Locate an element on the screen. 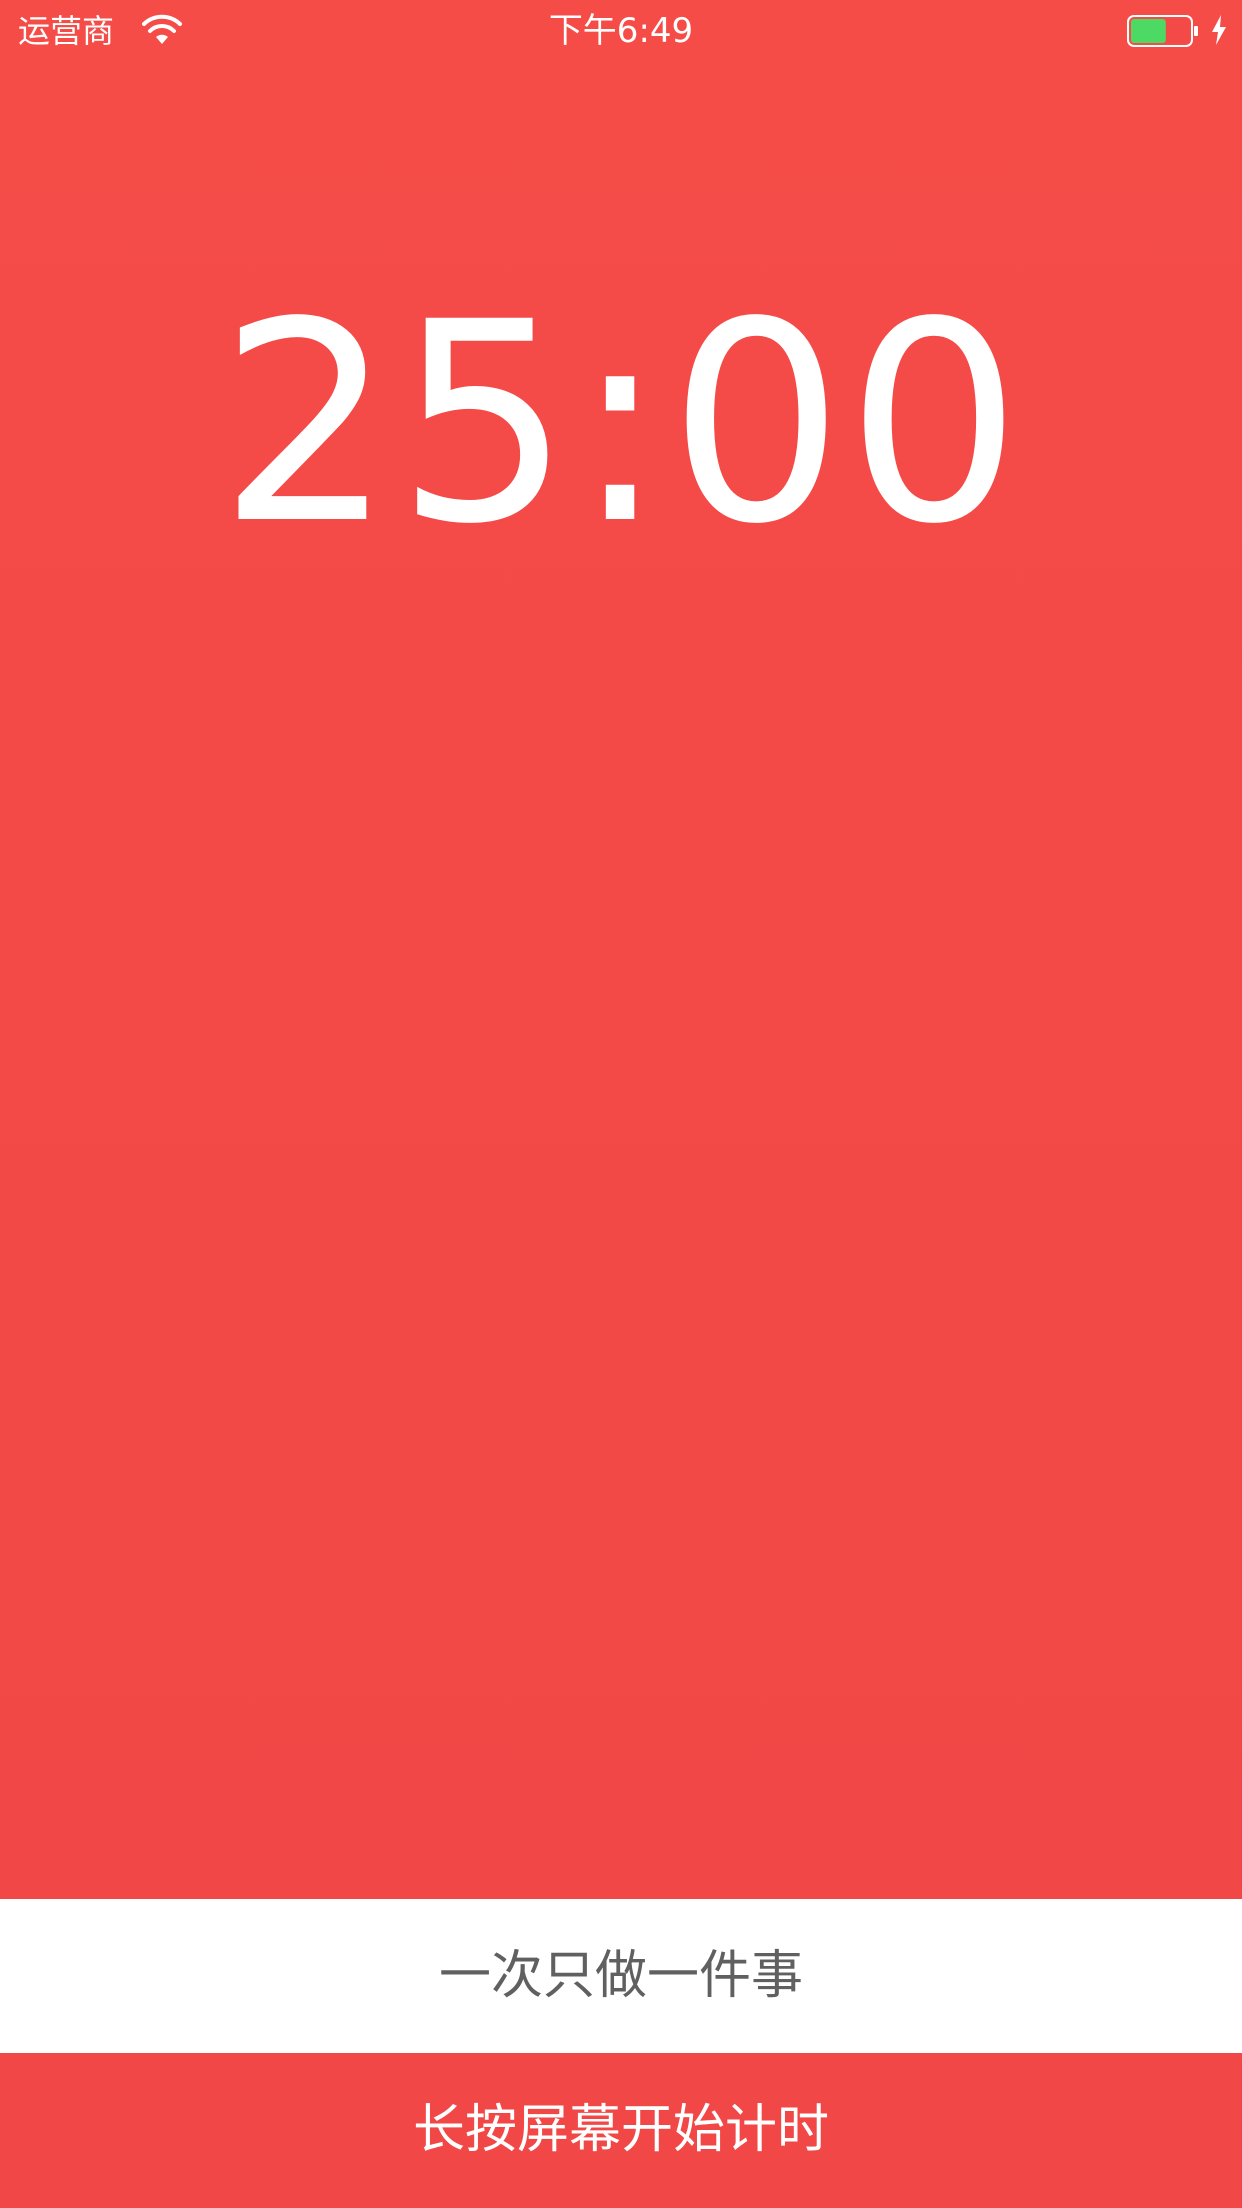  start-timer-area: 长按屏幕开始计时 is located at coordinates (621, 2130).